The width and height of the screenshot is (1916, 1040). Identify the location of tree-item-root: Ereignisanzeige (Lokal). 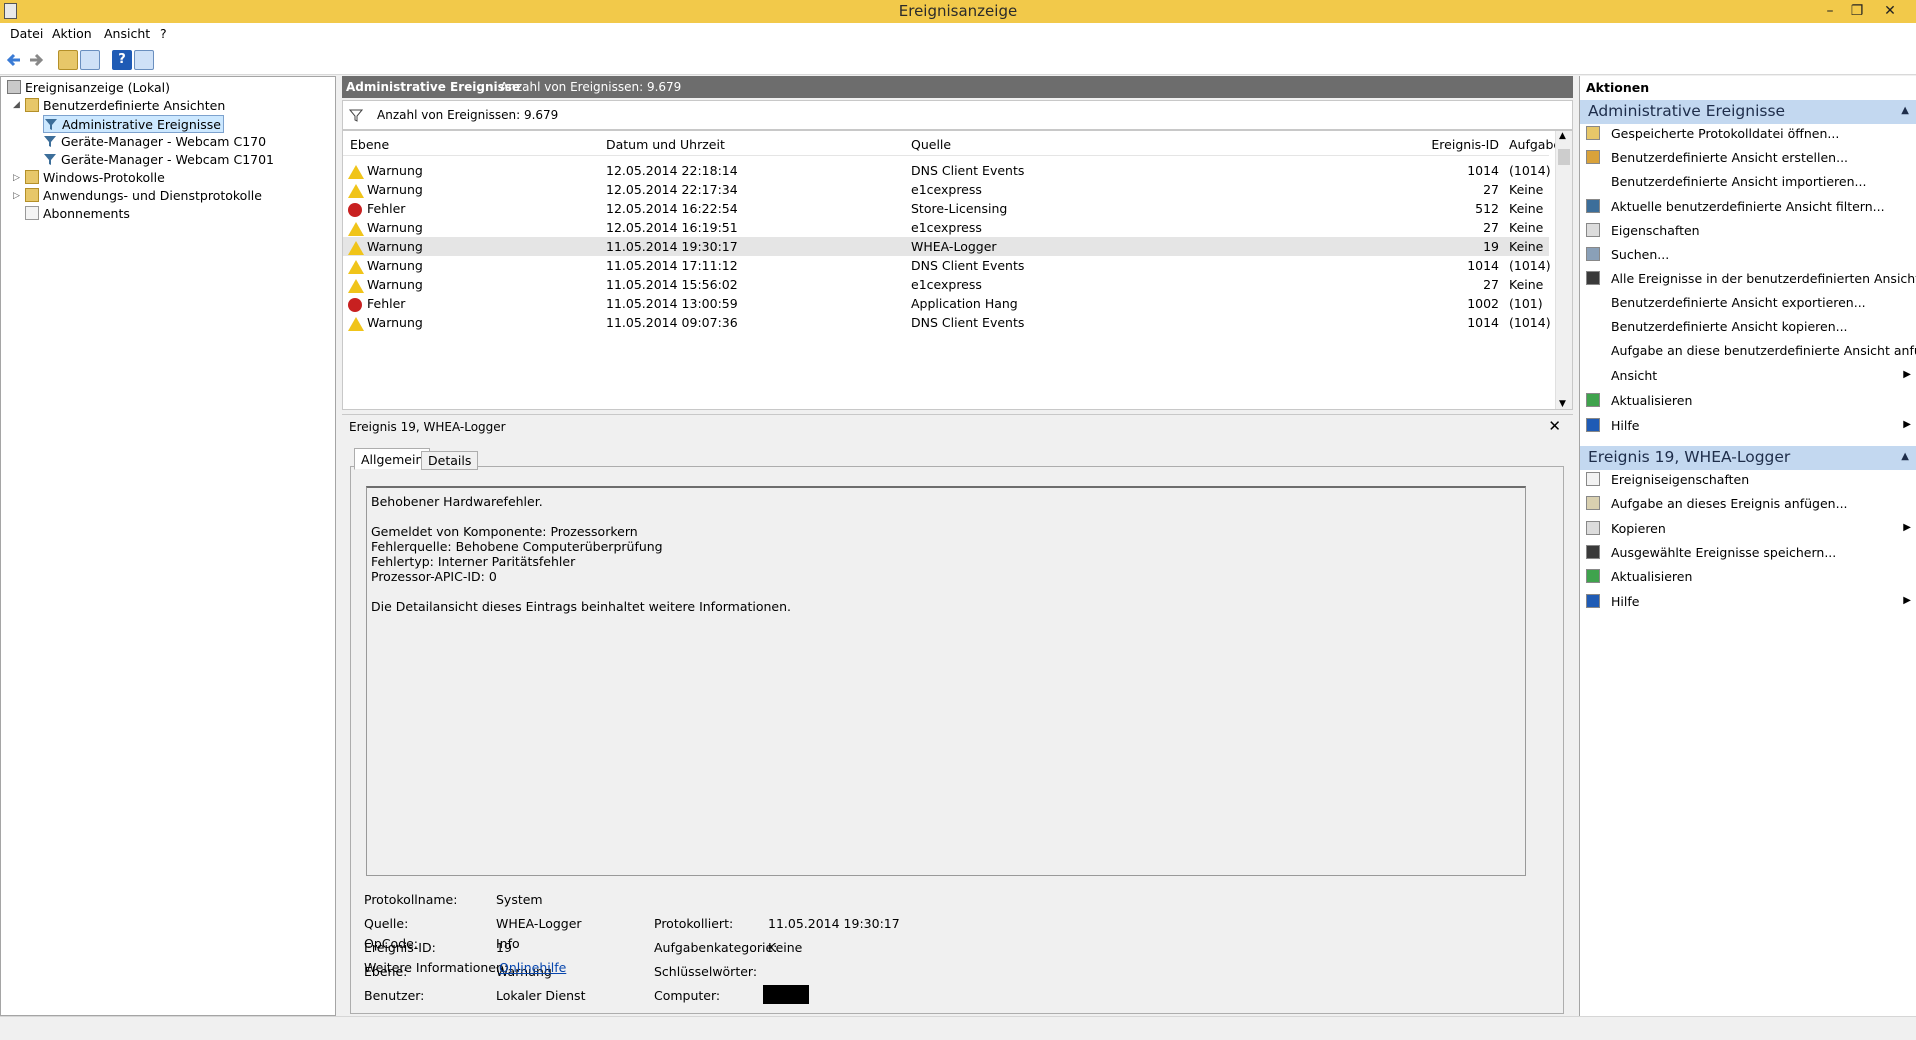
(88, 88).